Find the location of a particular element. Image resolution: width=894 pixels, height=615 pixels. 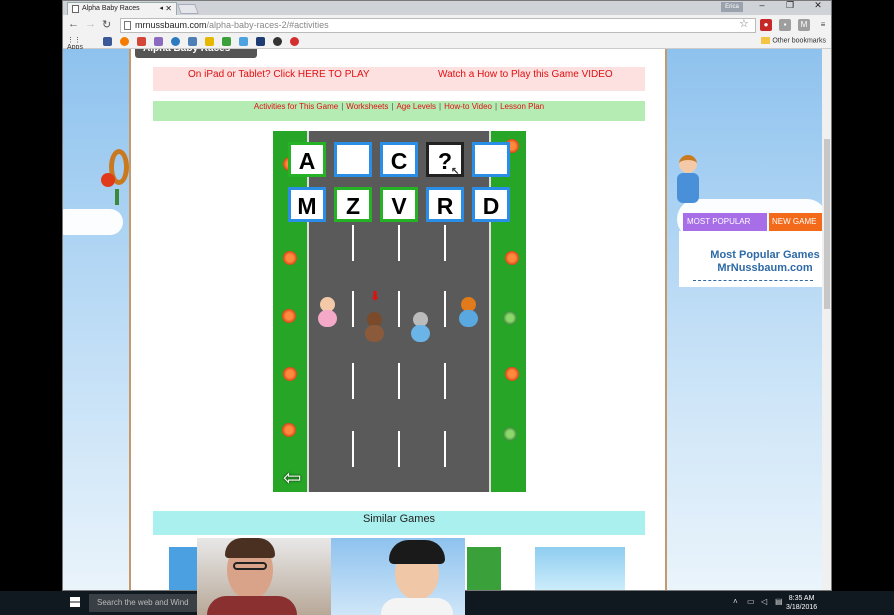

apps-shortcut: ⋮⋮ Apps is located at coordinates (82, 43).